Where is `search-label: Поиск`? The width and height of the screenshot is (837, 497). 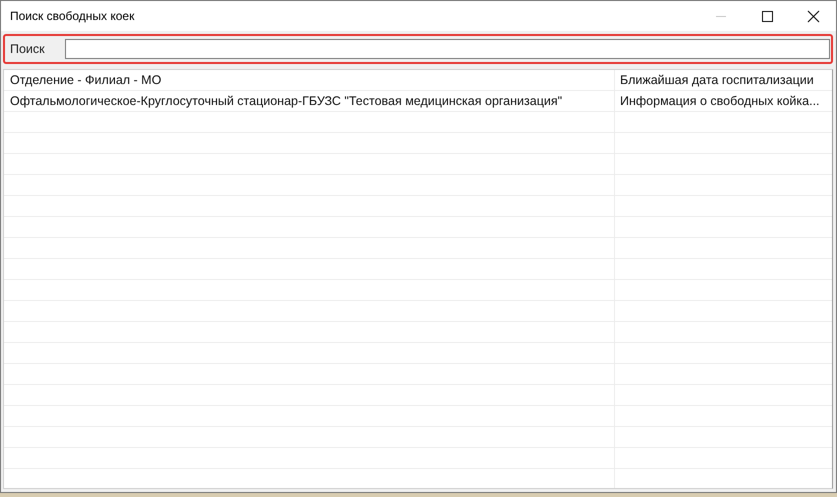 search-label: Поиск is located at coordinates (27, 49).